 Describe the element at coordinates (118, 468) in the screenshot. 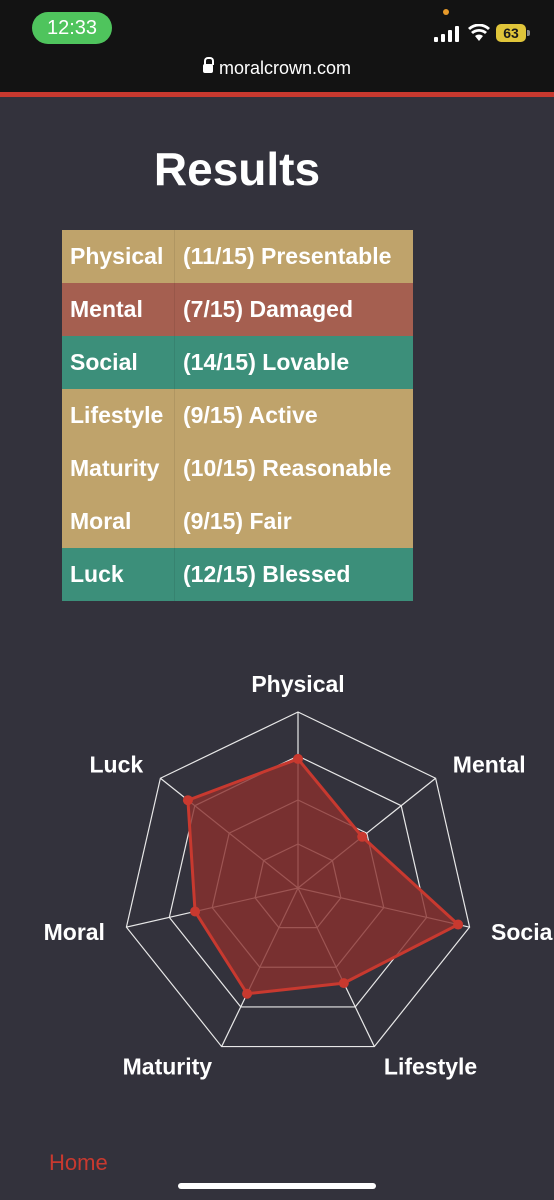

I see `result-category: Maturity` at that location.